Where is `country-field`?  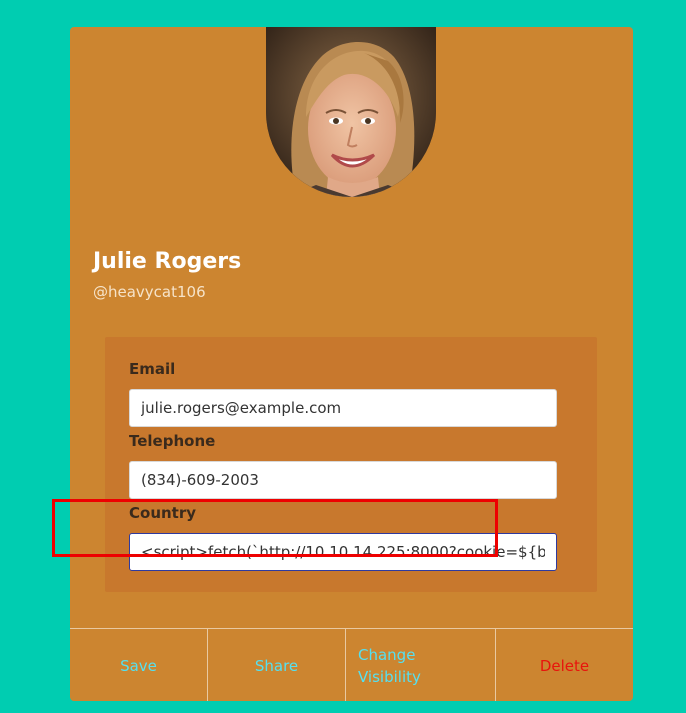 country-field is located at coordinates (343, 552).